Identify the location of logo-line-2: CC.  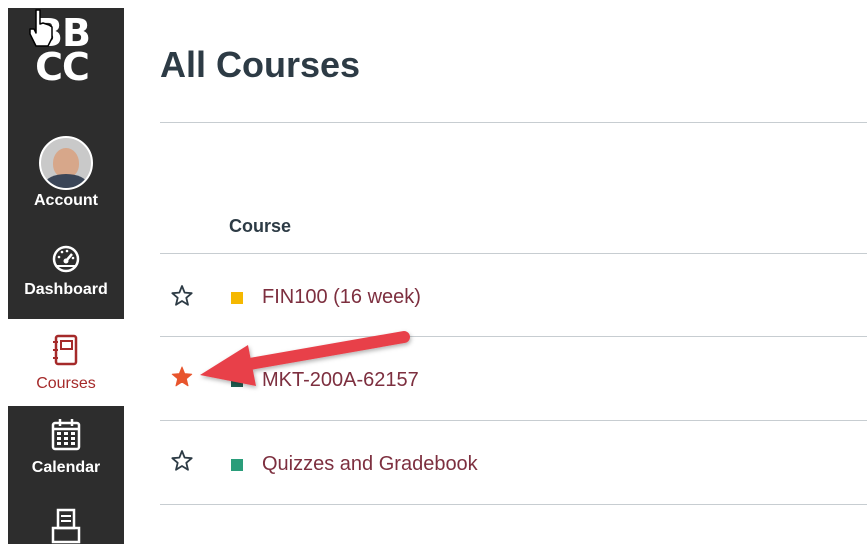
(62, 67).